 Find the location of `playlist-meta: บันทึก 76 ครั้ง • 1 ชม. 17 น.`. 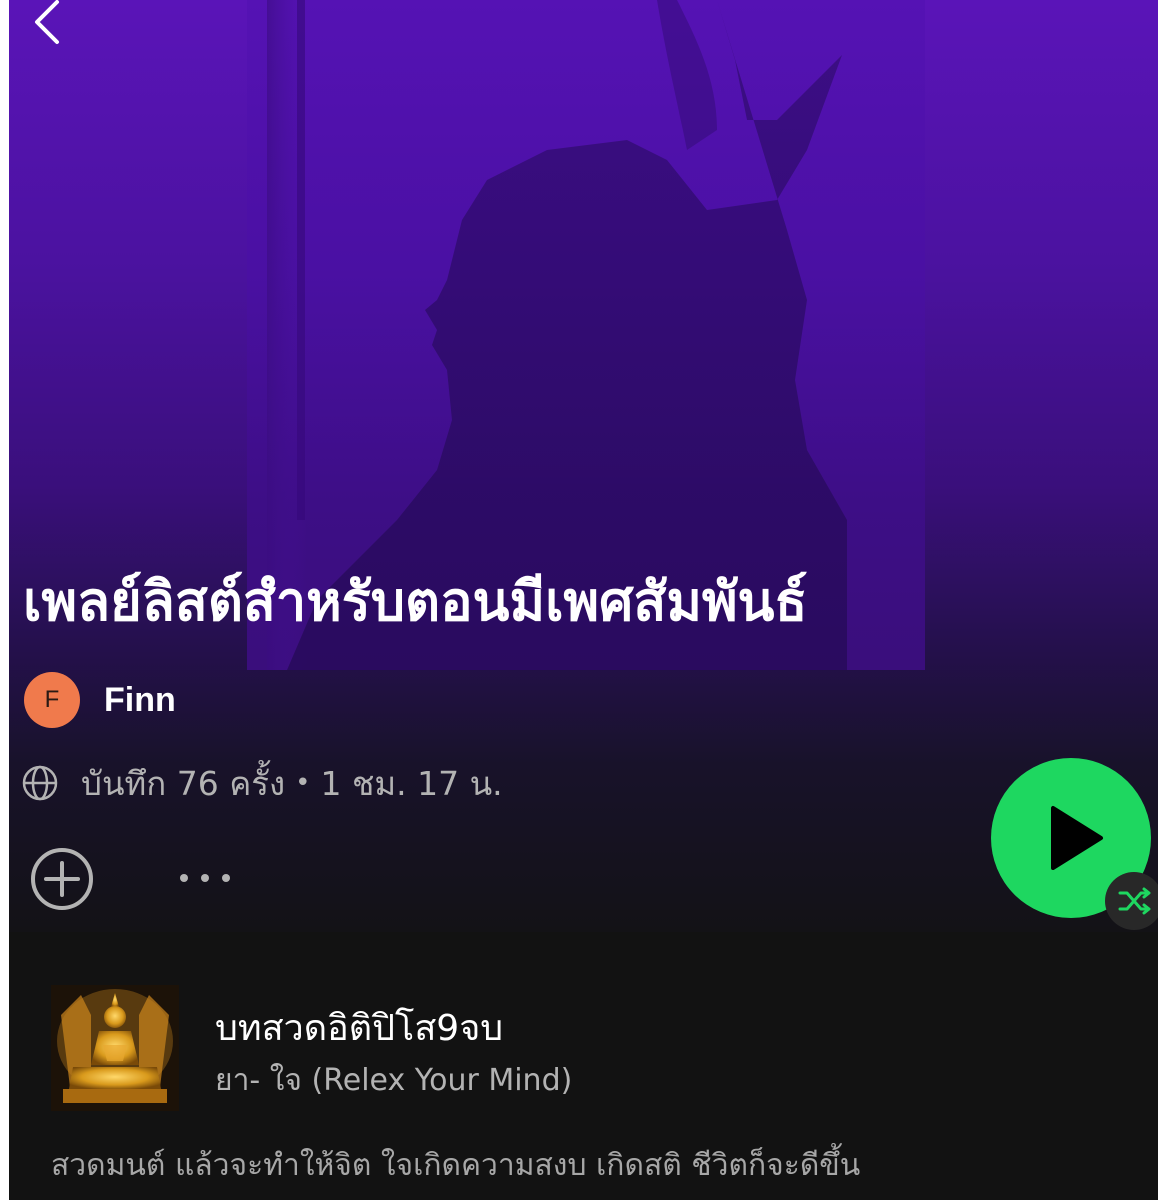

playlist-meta: บันทึก 76 ครั้ง • 1 ชม. 17 น. is located at coordinates (262, 783).